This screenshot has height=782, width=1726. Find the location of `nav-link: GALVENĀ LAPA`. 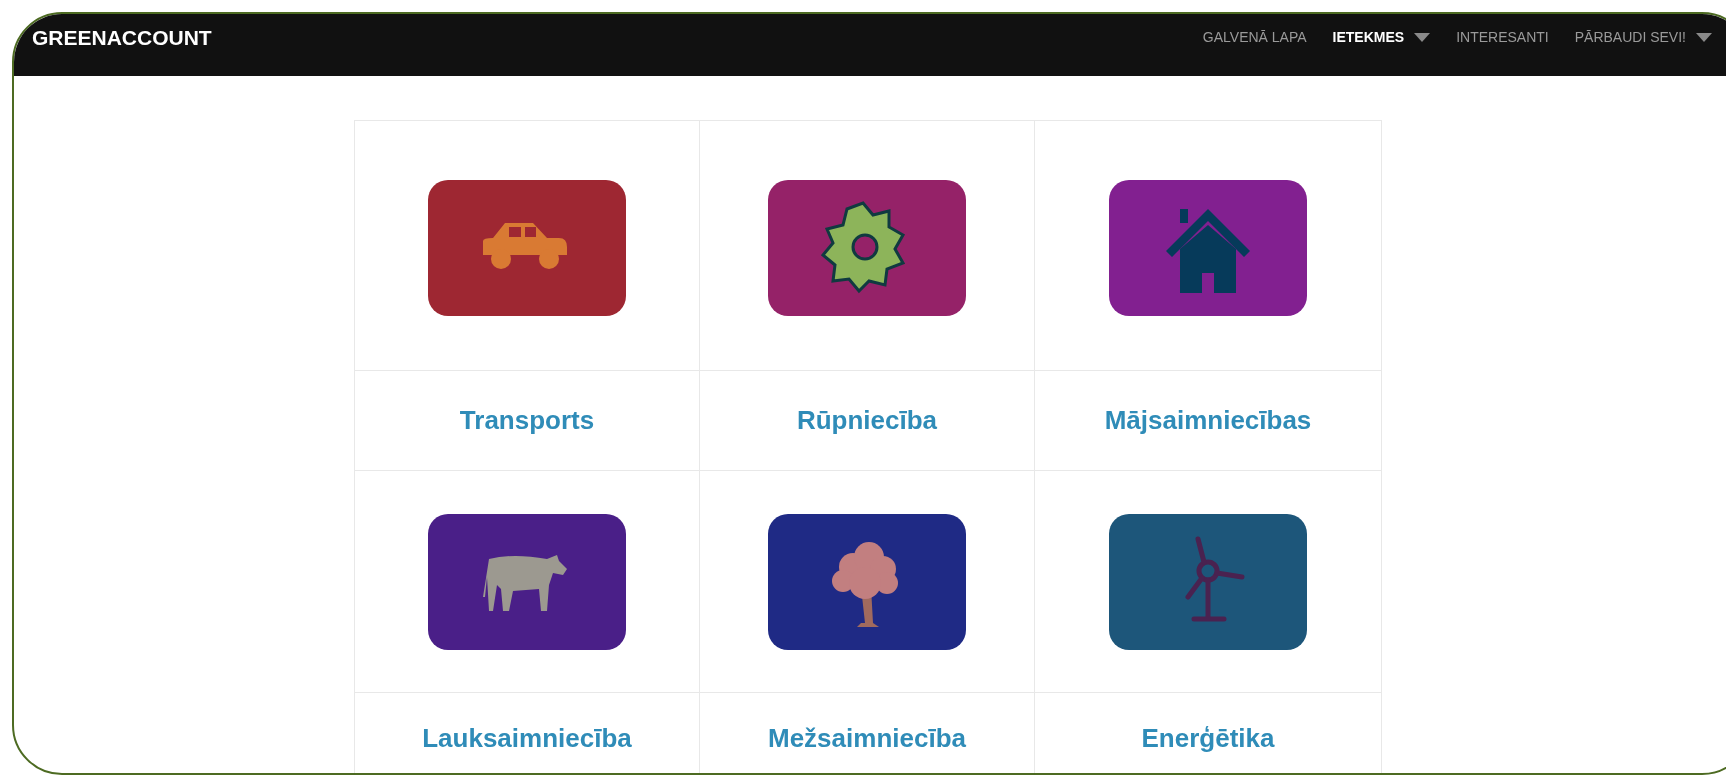

nav-link: GALVENĀ LAPA is located at coordinates (1254, 37).